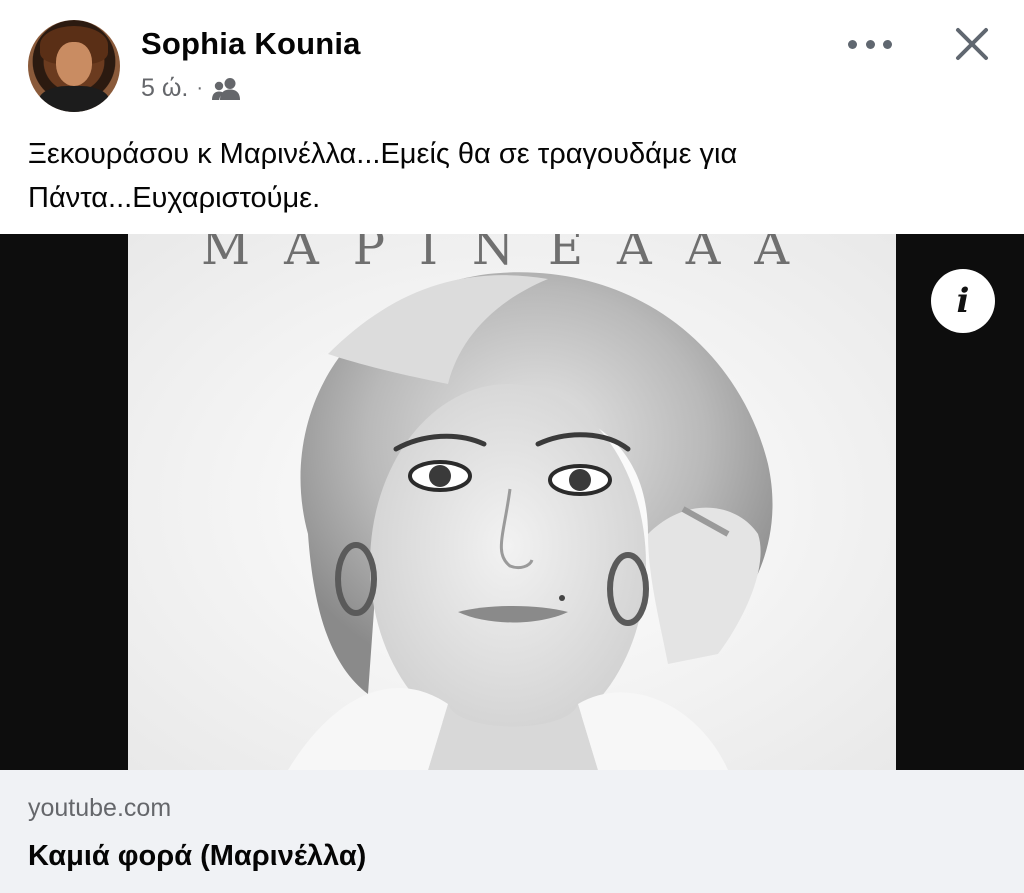 Image resolution: width=1024 pixels, height=893 pixels. Describe the element at coordinates (512, 831) in the screenshot. I see `link-preview-footer: youtube.com Καμιά φορά (Μαρινέλλα)` at that location.